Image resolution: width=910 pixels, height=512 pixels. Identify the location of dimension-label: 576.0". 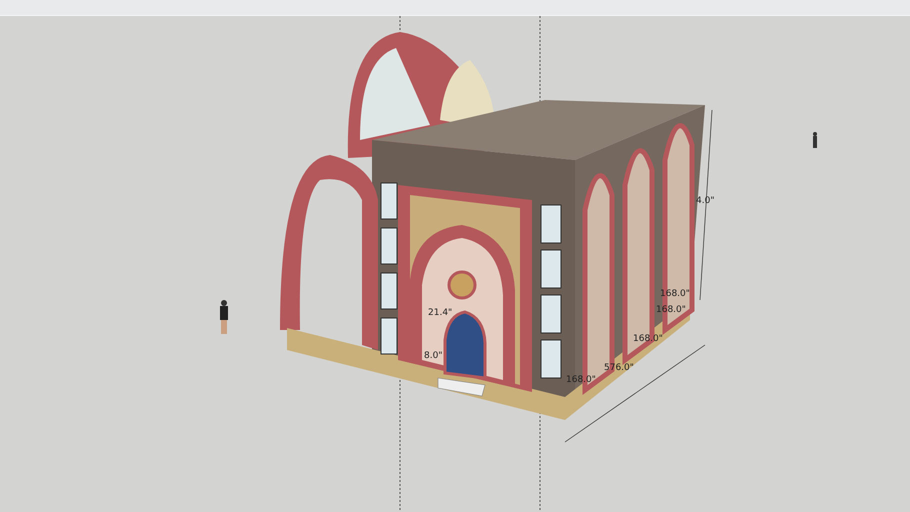
(619, 368).